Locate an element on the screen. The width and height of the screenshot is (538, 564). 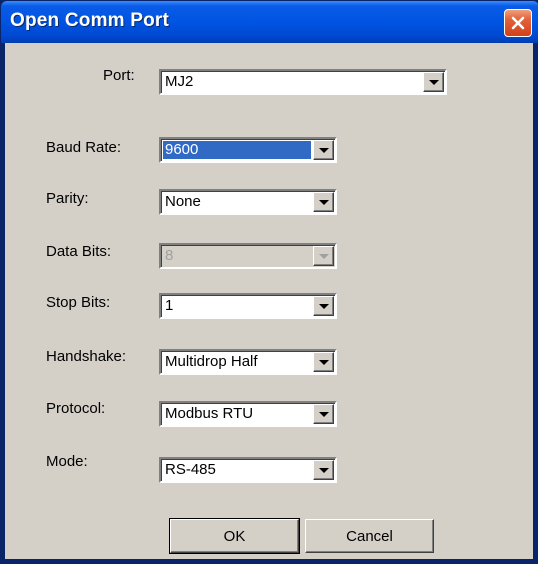
title-bar: Open Comm Port is located at coordinates (269, 22).